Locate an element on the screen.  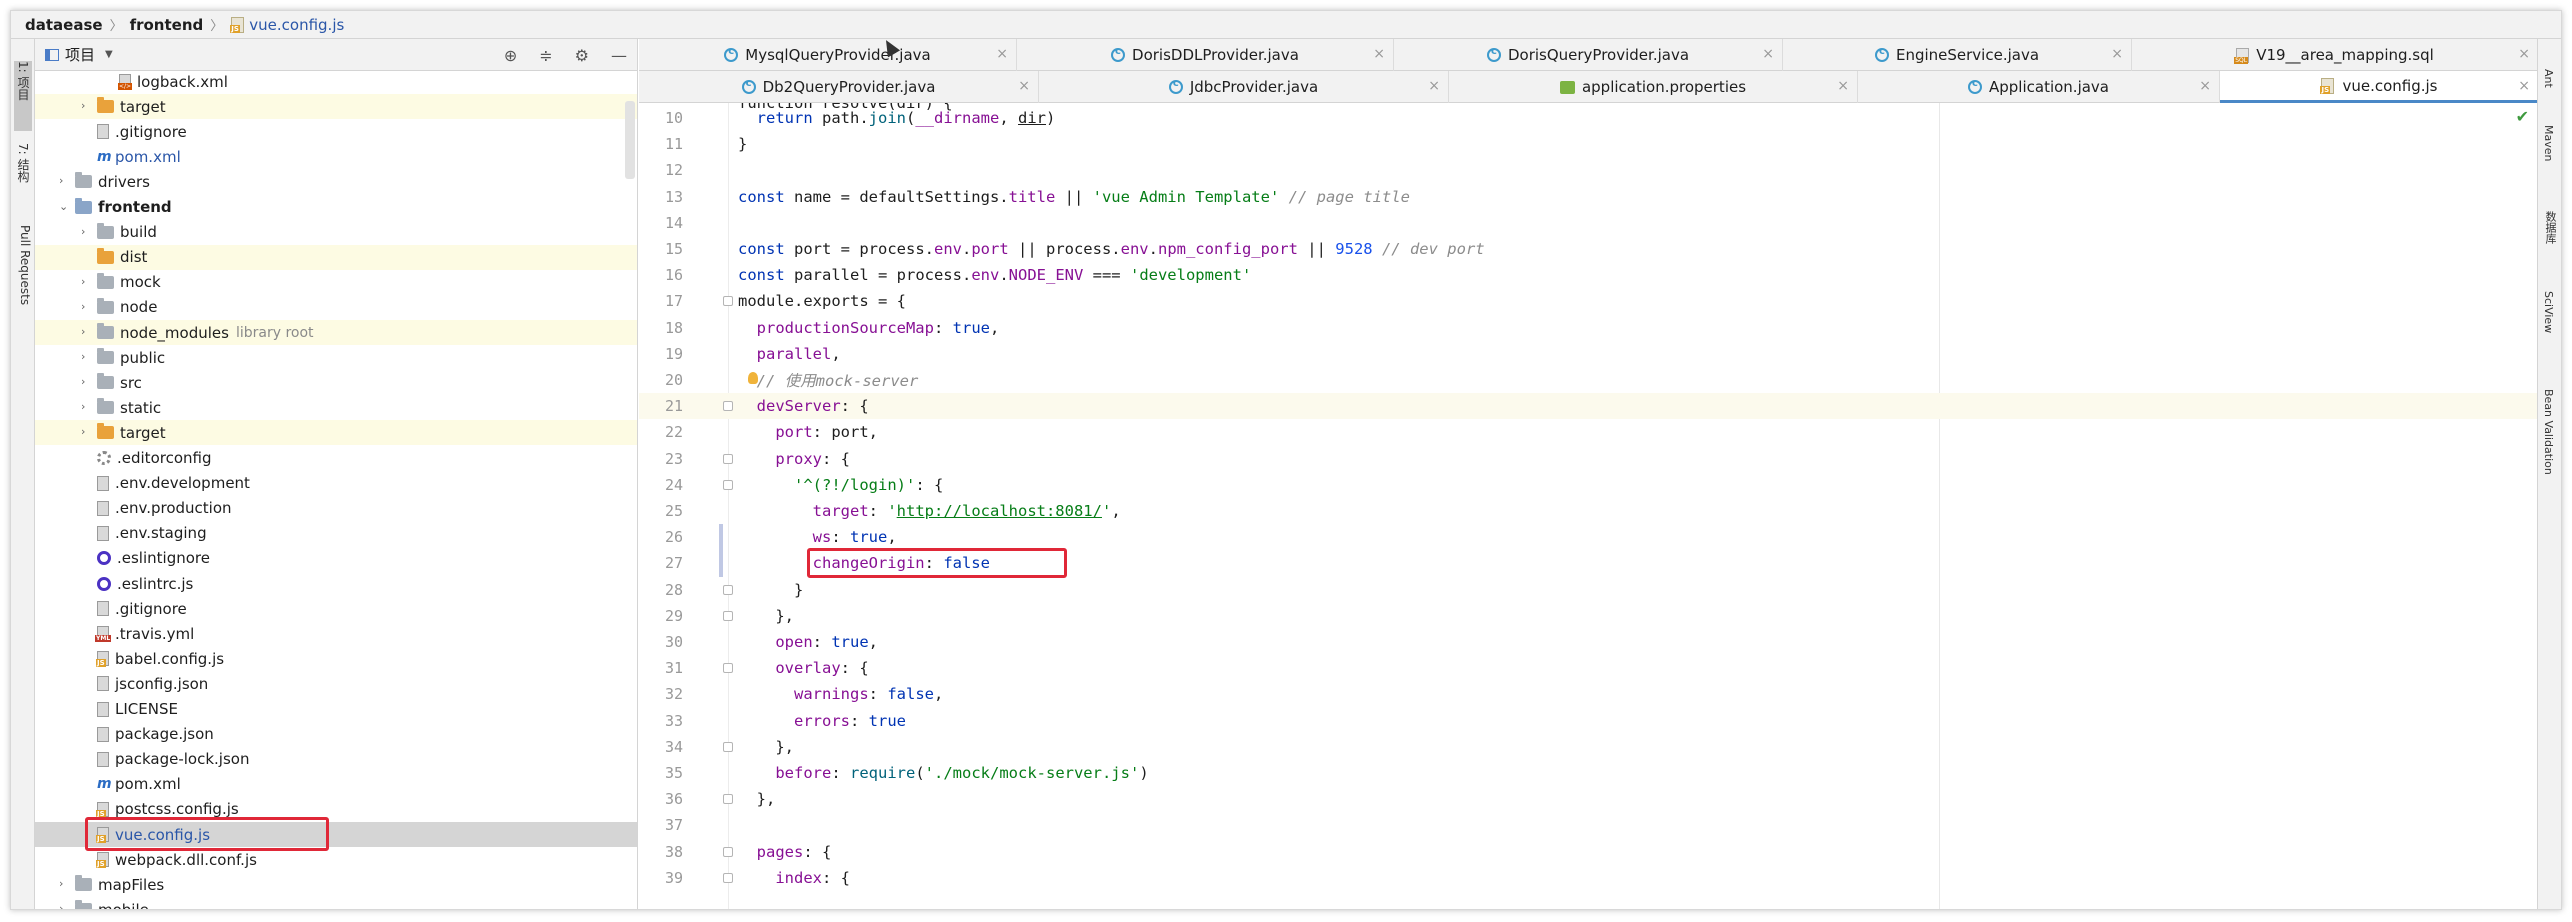
tree-scrollbar is located at coordinates (630, 140).